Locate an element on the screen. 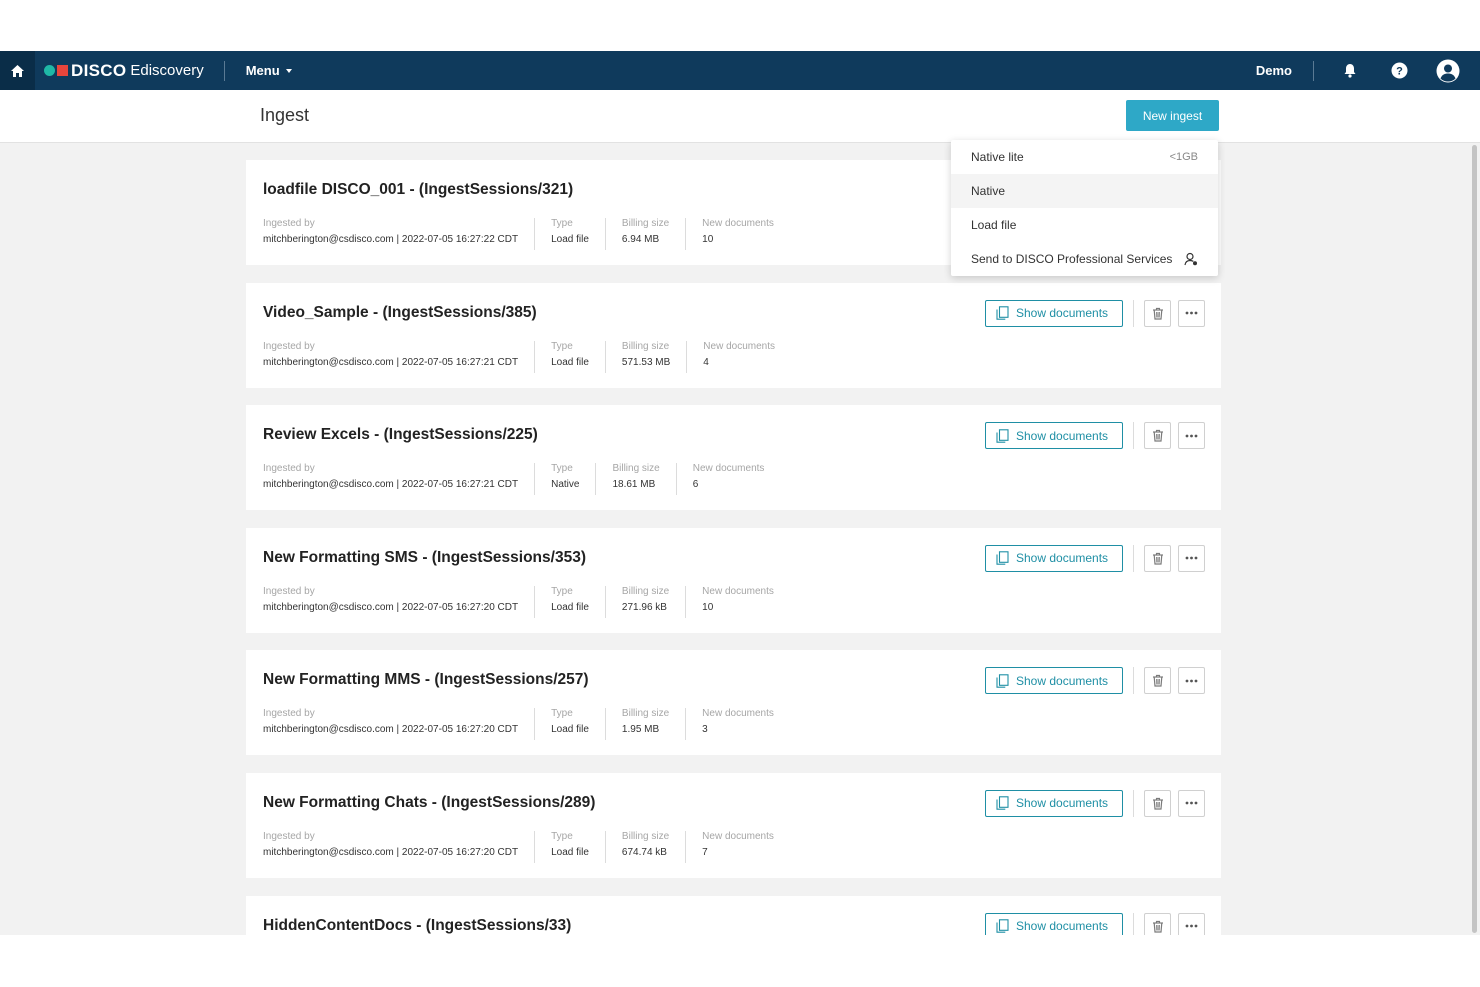  page-title: Ingest is located at coordinates (285, 115).